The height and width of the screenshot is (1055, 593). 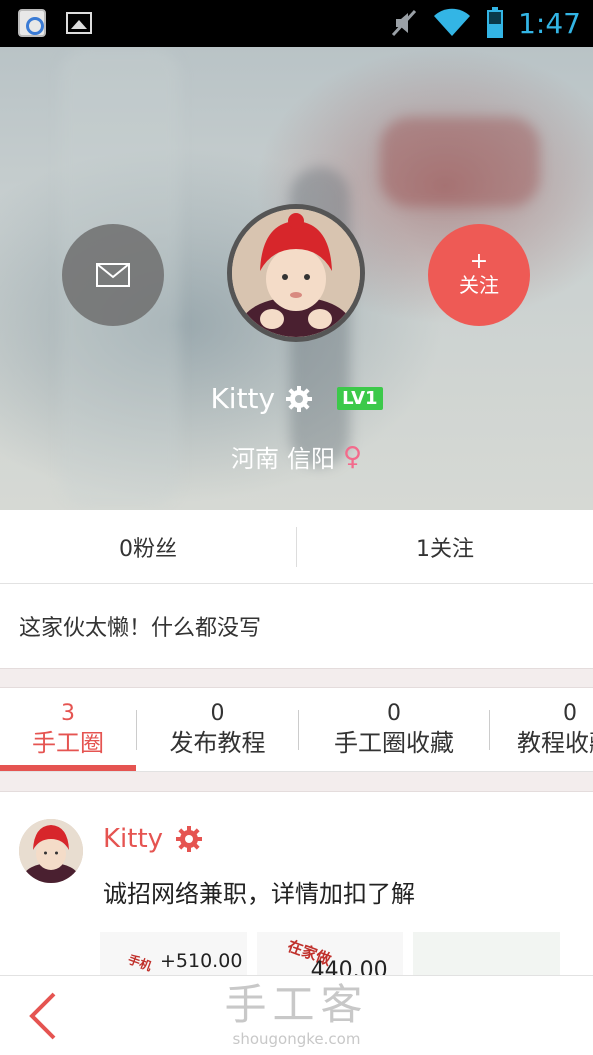 What do you see at coordinates (32, 23) in the screenshot?
I see `app-notification-icon` at bounding box center [32, 23].